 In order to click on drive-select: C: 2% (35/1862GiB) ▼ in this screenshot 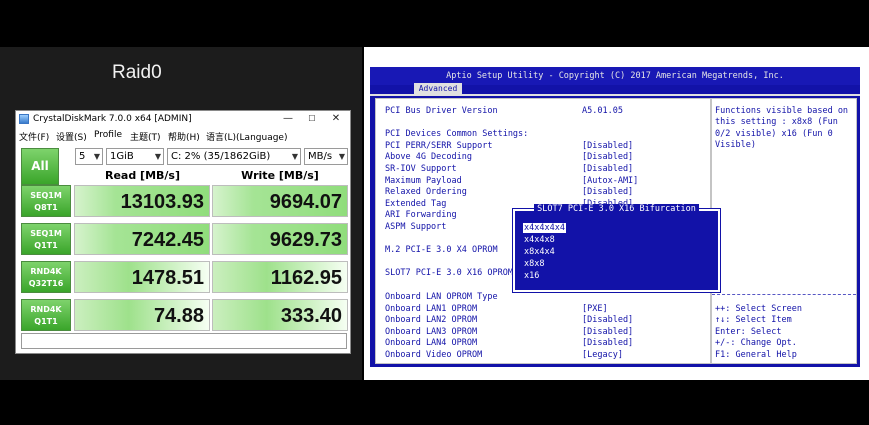, I will do `click(234, 156)`.